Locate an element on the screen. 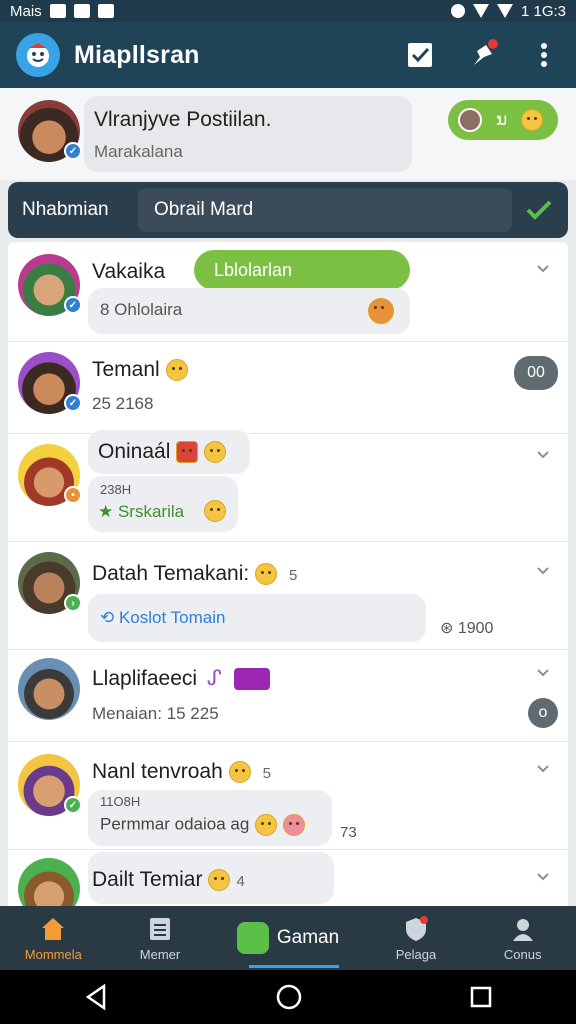 This screenshot has width=576, height=1024. unread-count-badge: 00 is located at coordinates (536, 373).